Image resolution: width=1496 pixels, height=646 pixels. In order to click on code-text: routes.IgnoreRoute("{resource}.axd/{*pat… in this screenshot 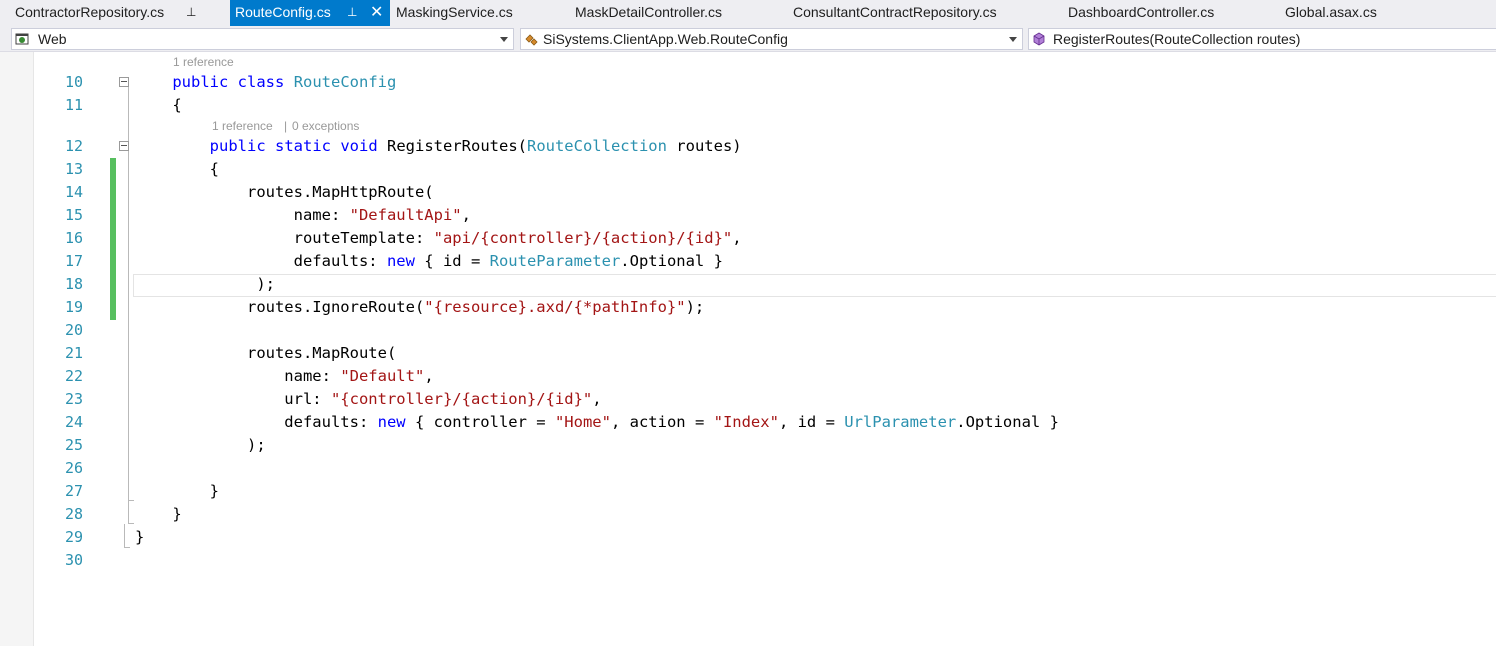, I will do `click(419, 307)`.